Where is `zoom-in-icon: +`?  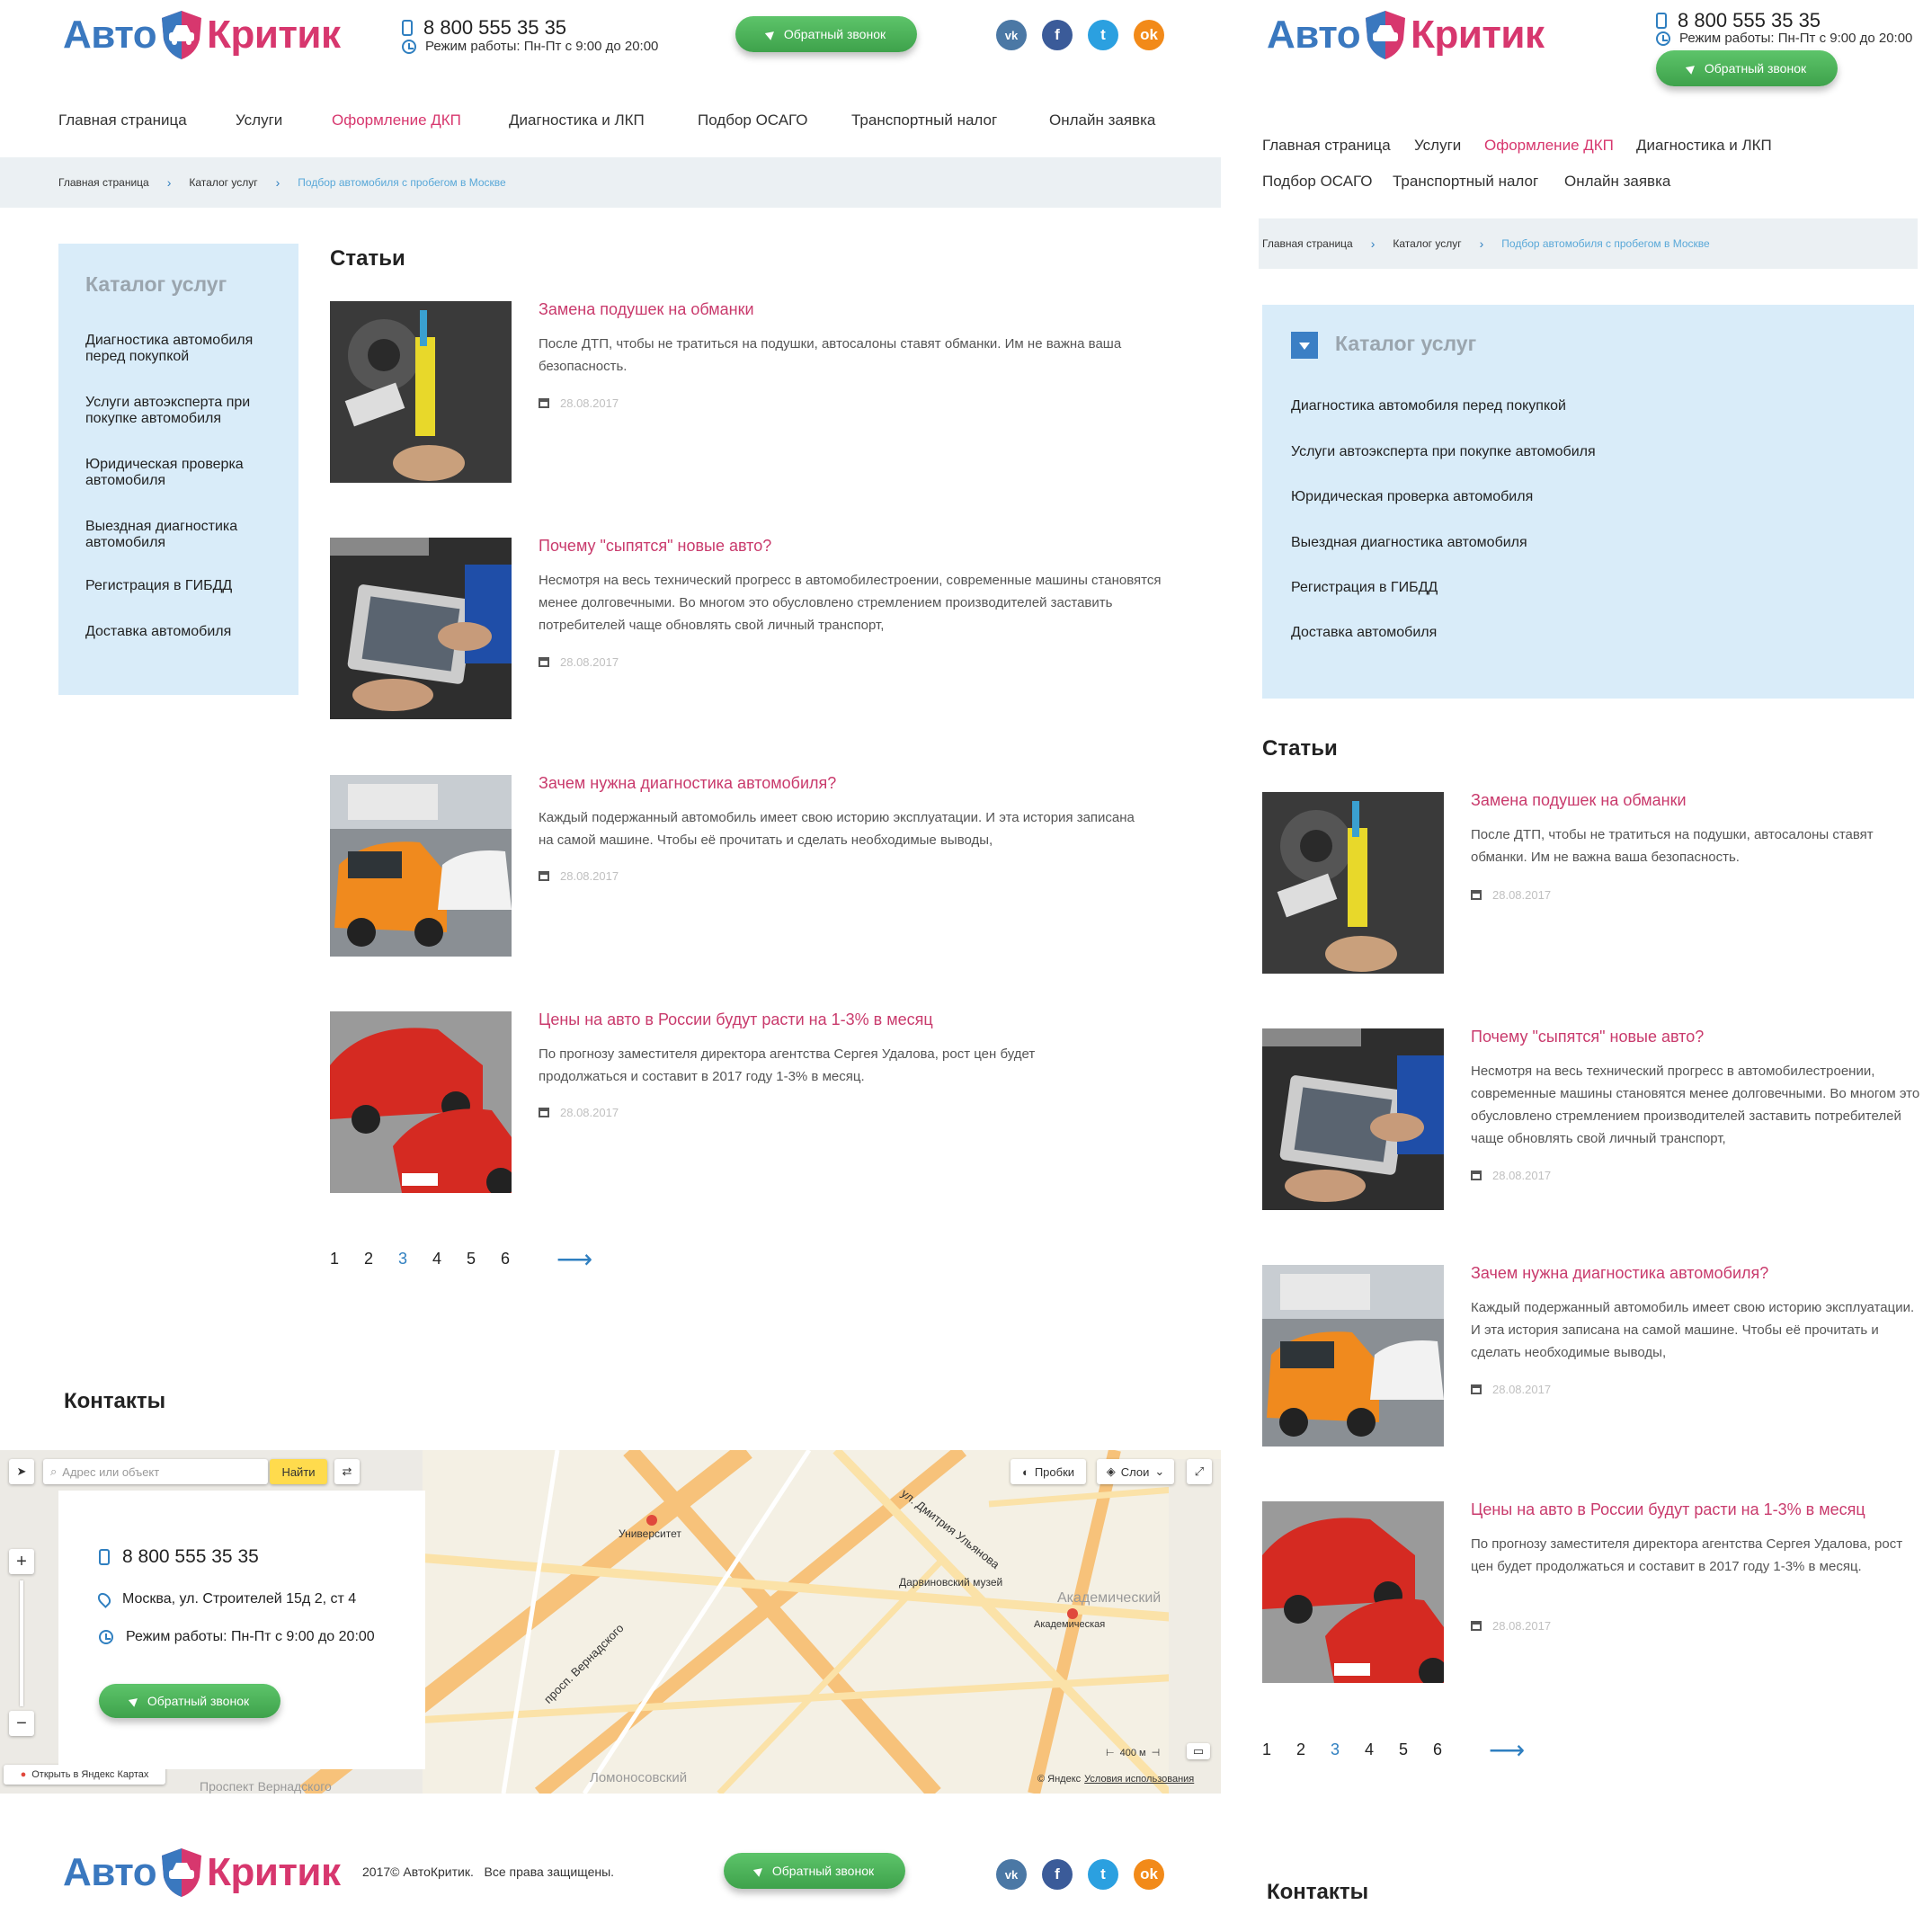
zoom-in-icon: + is located at coordinates (21, 1562).